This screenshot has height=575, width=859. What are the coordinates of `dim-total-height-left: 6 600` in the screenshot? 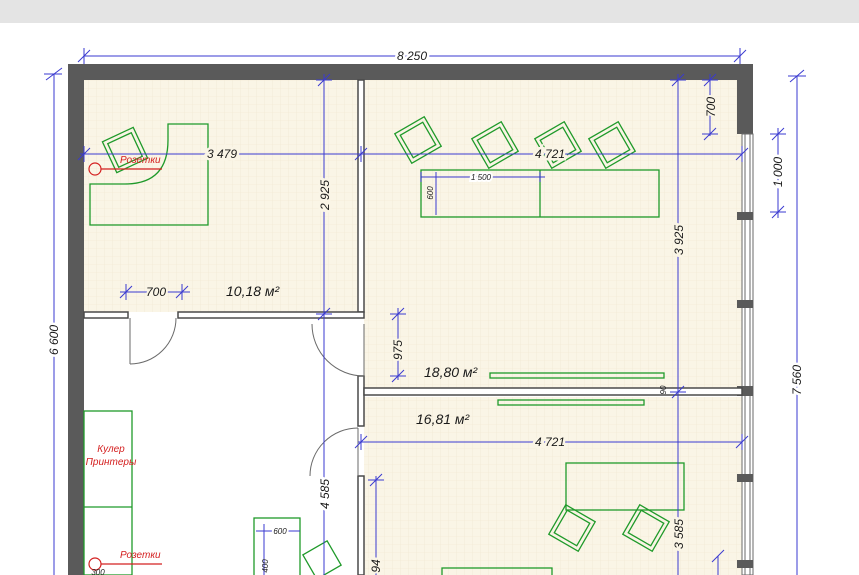 It's located at (54, 340).